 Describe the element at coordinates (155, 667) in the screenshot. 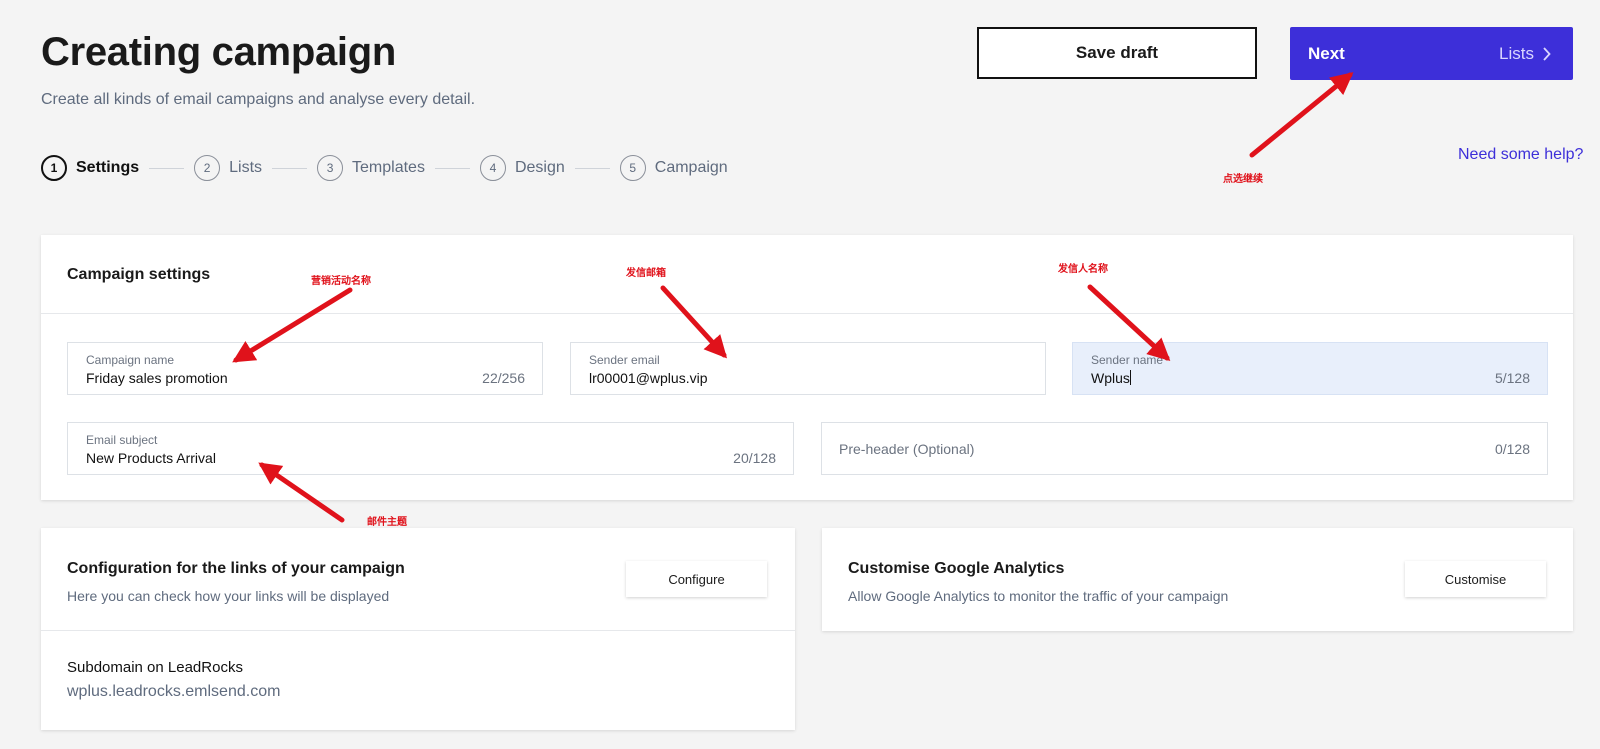

I see `subdomain-label: Subdomain on LeadRocks` at that location.